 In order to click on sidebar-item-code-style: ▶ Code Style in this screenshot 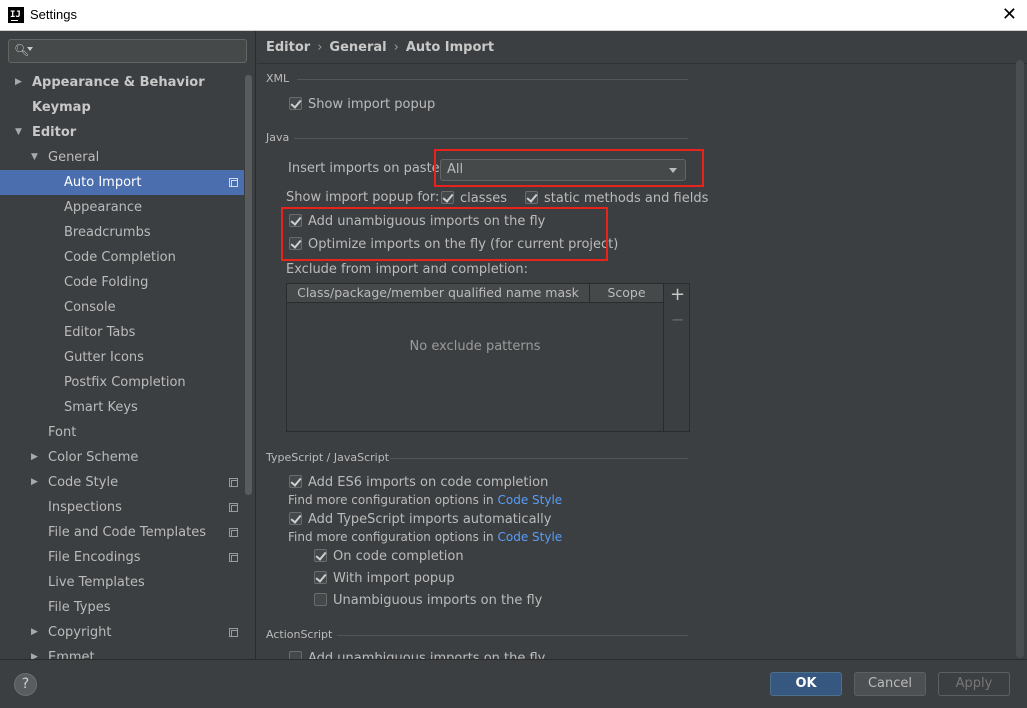, I will do `click(122, 482)`.